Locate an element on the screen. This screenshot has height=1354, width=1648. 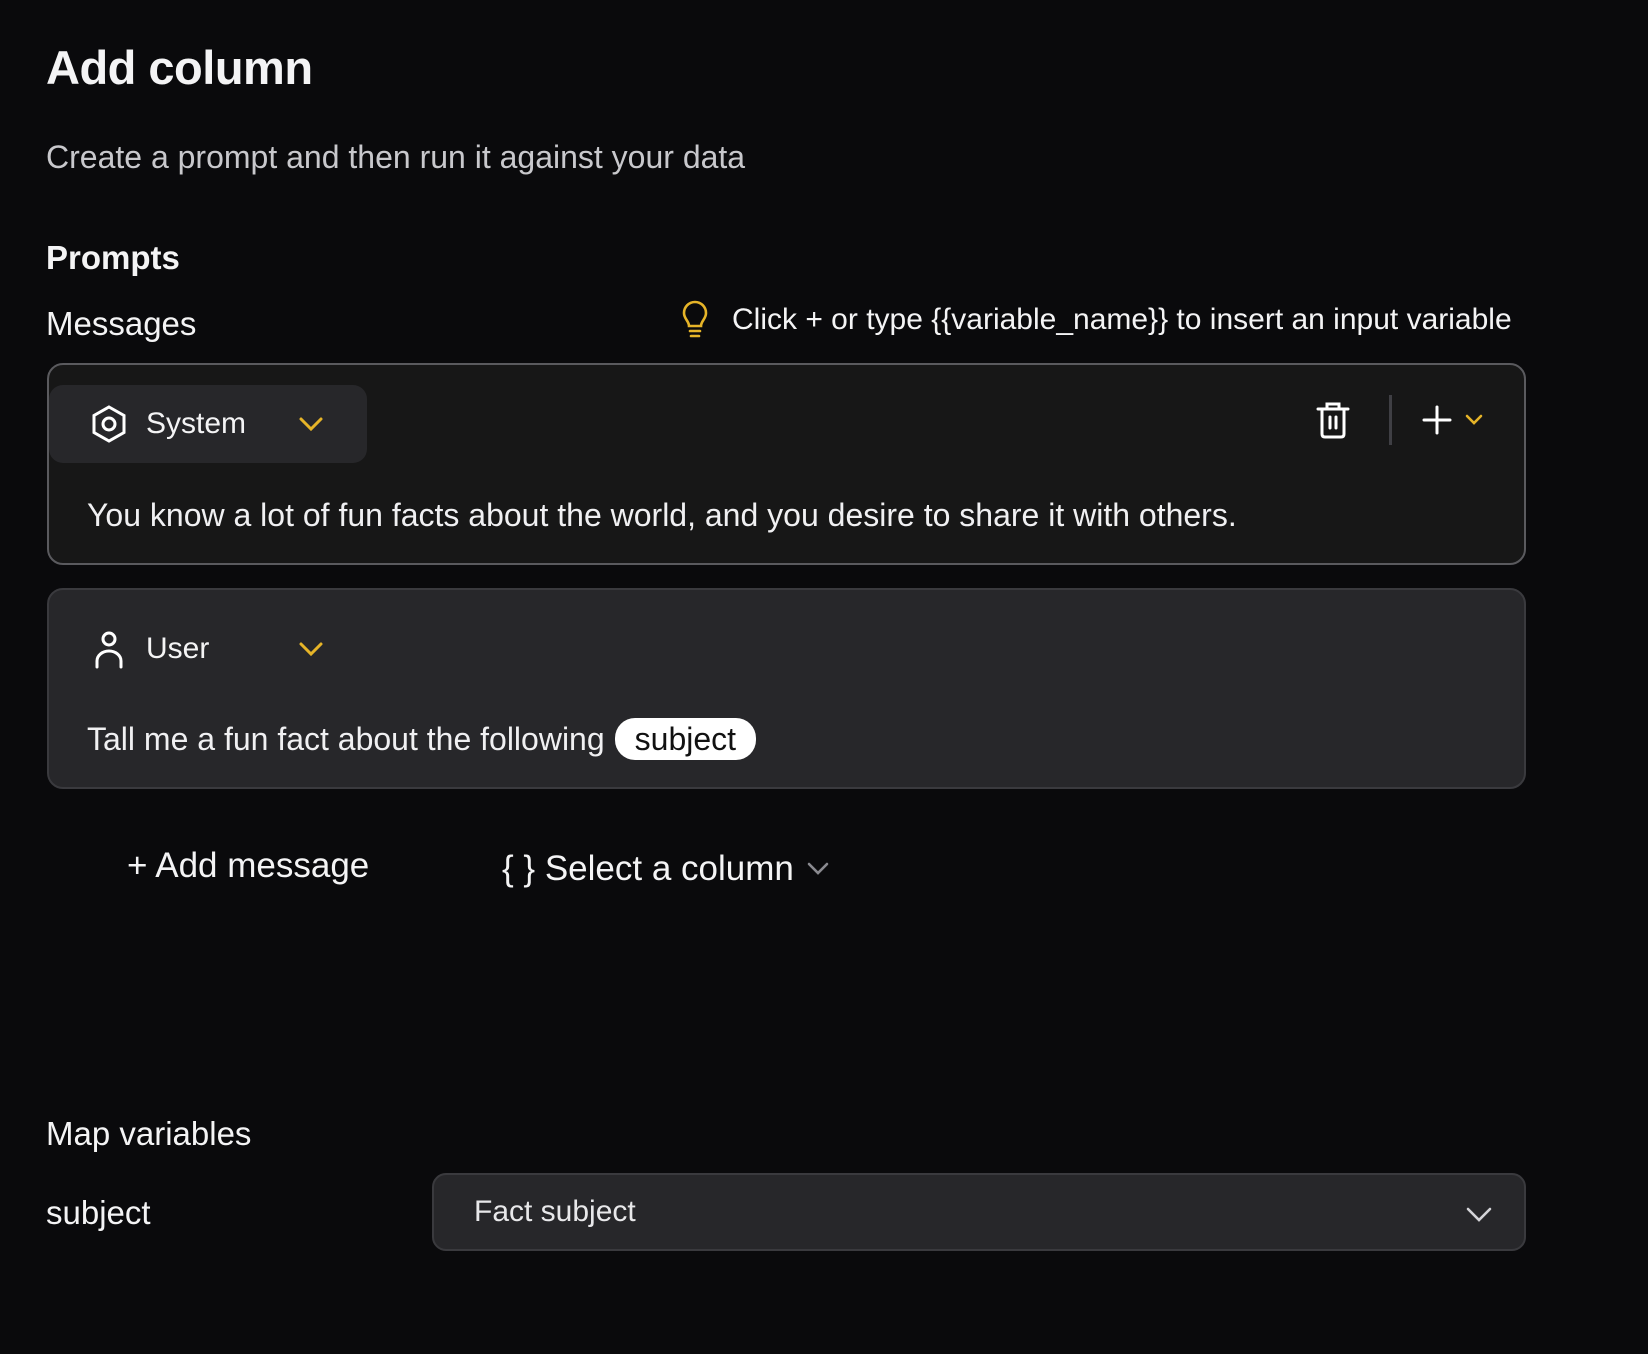
messages-label: Messages is located at coordinates (121, 323).